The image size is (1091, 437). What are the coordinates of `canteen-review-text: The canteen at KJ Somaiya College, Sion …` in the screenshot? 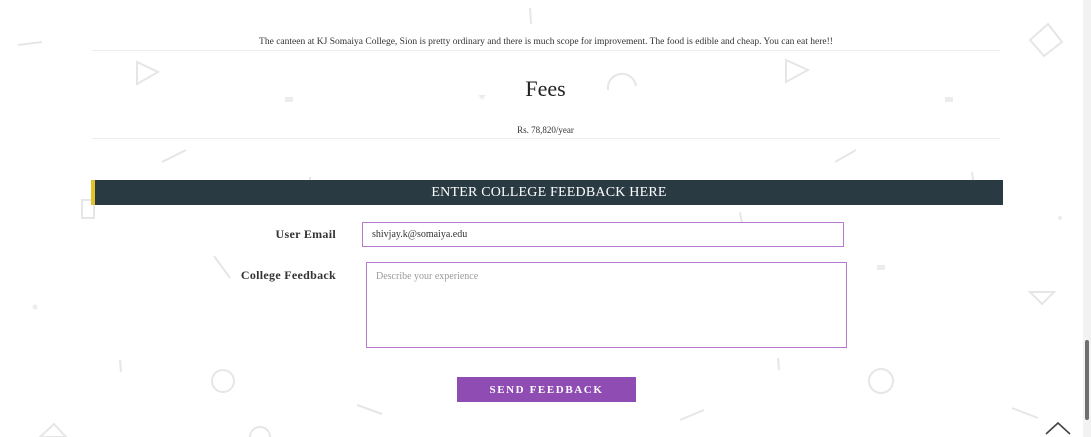 It's located at (546, 42).